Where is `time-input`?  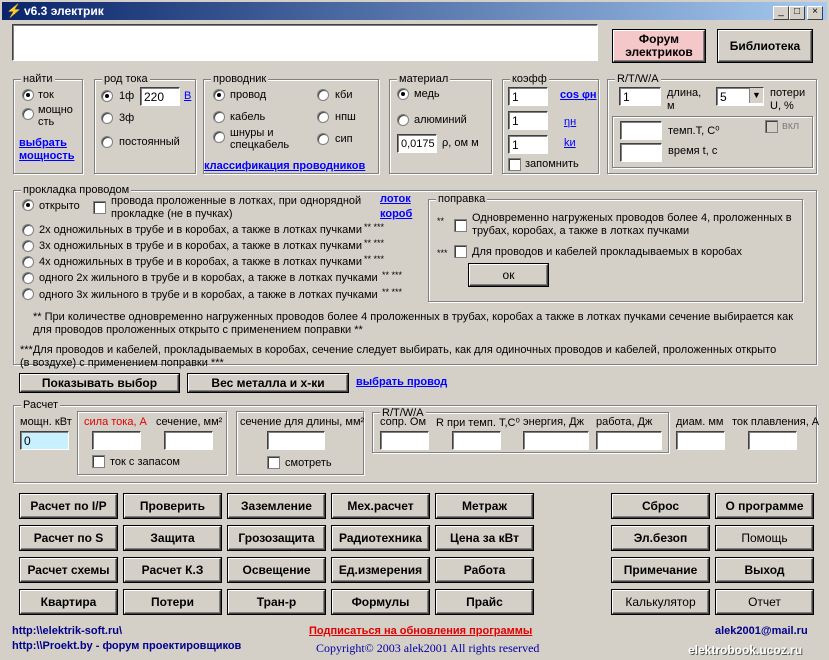
time-input is located at coordinates (641, 152).